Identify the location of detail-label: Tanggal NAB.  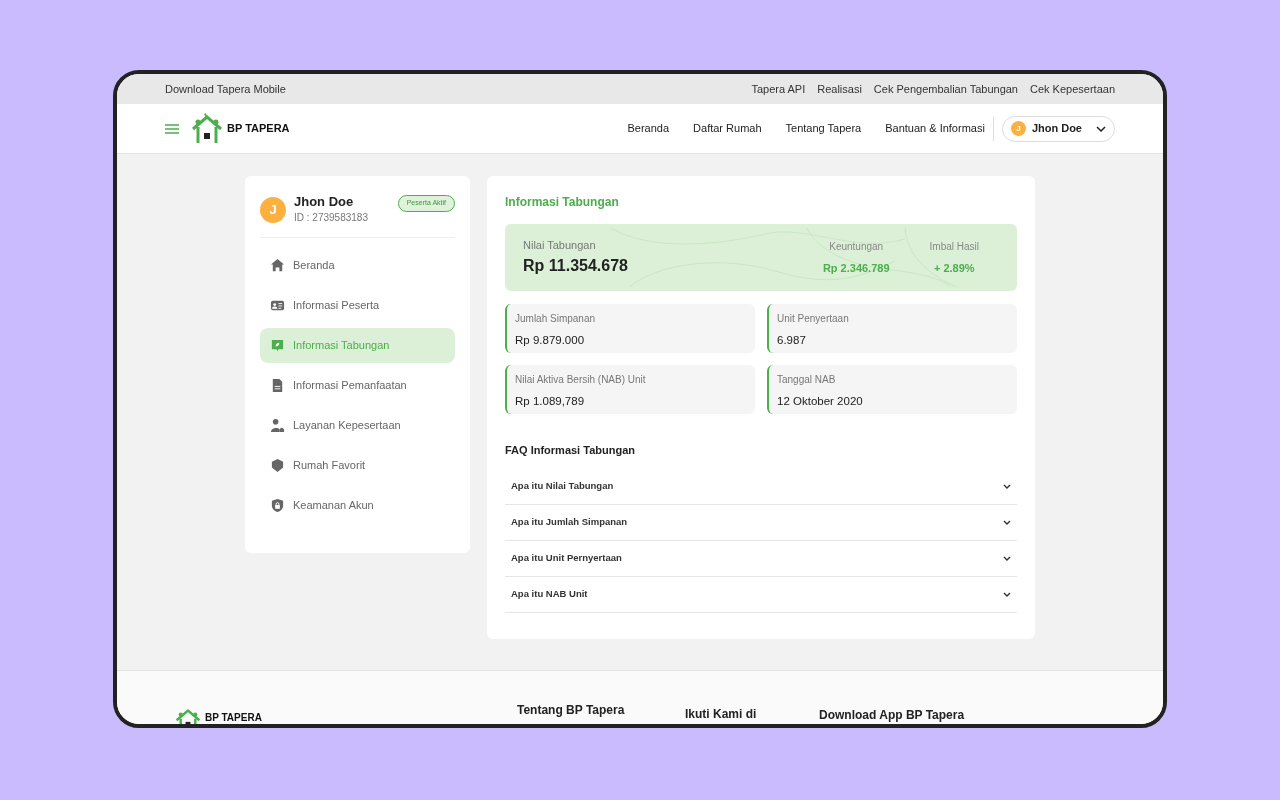
(807, 380).